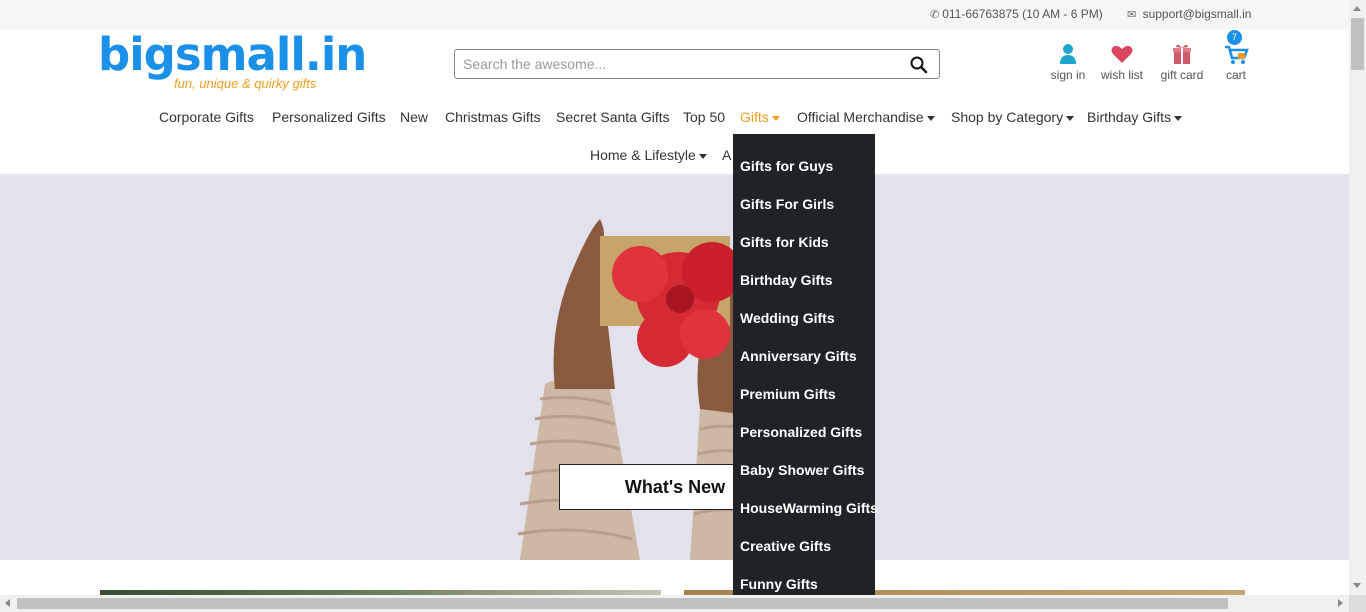 The height and width of the screenshot is (612, 1366). Describe the element at coordinates (493, 117) in the screenshot. I see `nav-christmas-gifts: Christmas Gifts` at that location.